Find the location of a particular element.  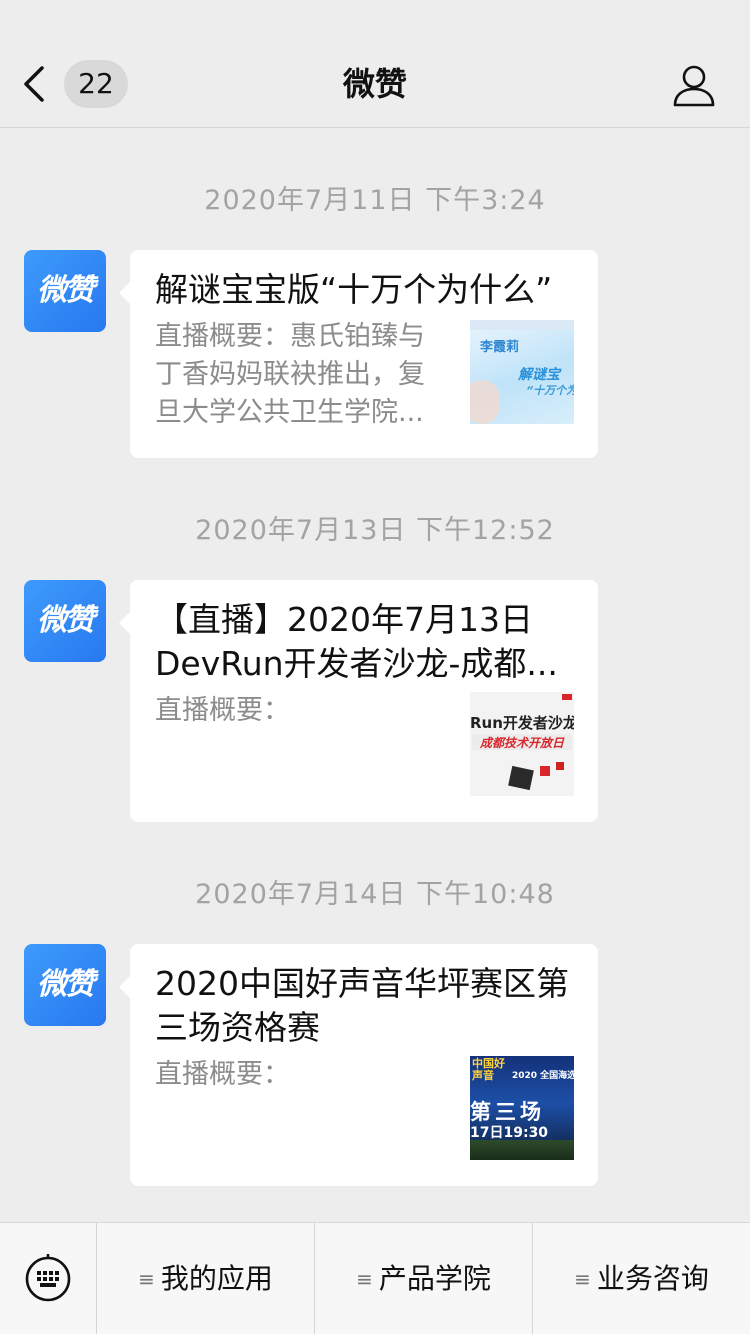

custom-menu-bar: ≡ 我的应用 ≡ 产品学院 ≡ 业务咨询 is located at coordinates (375, 1278).